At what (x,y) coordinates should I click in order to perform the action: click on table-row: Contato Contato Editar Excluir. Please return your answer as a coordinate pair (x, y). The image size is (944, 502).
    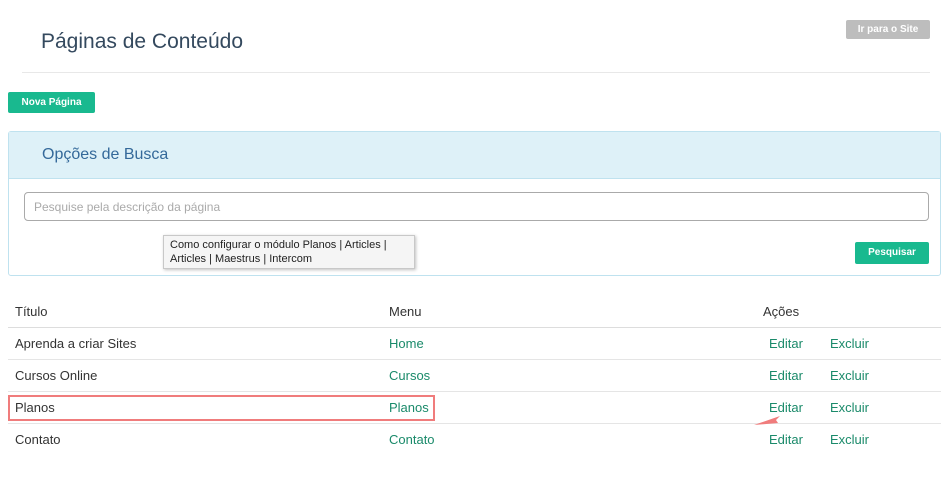
    Looking at the image, I should click on (474, 440).